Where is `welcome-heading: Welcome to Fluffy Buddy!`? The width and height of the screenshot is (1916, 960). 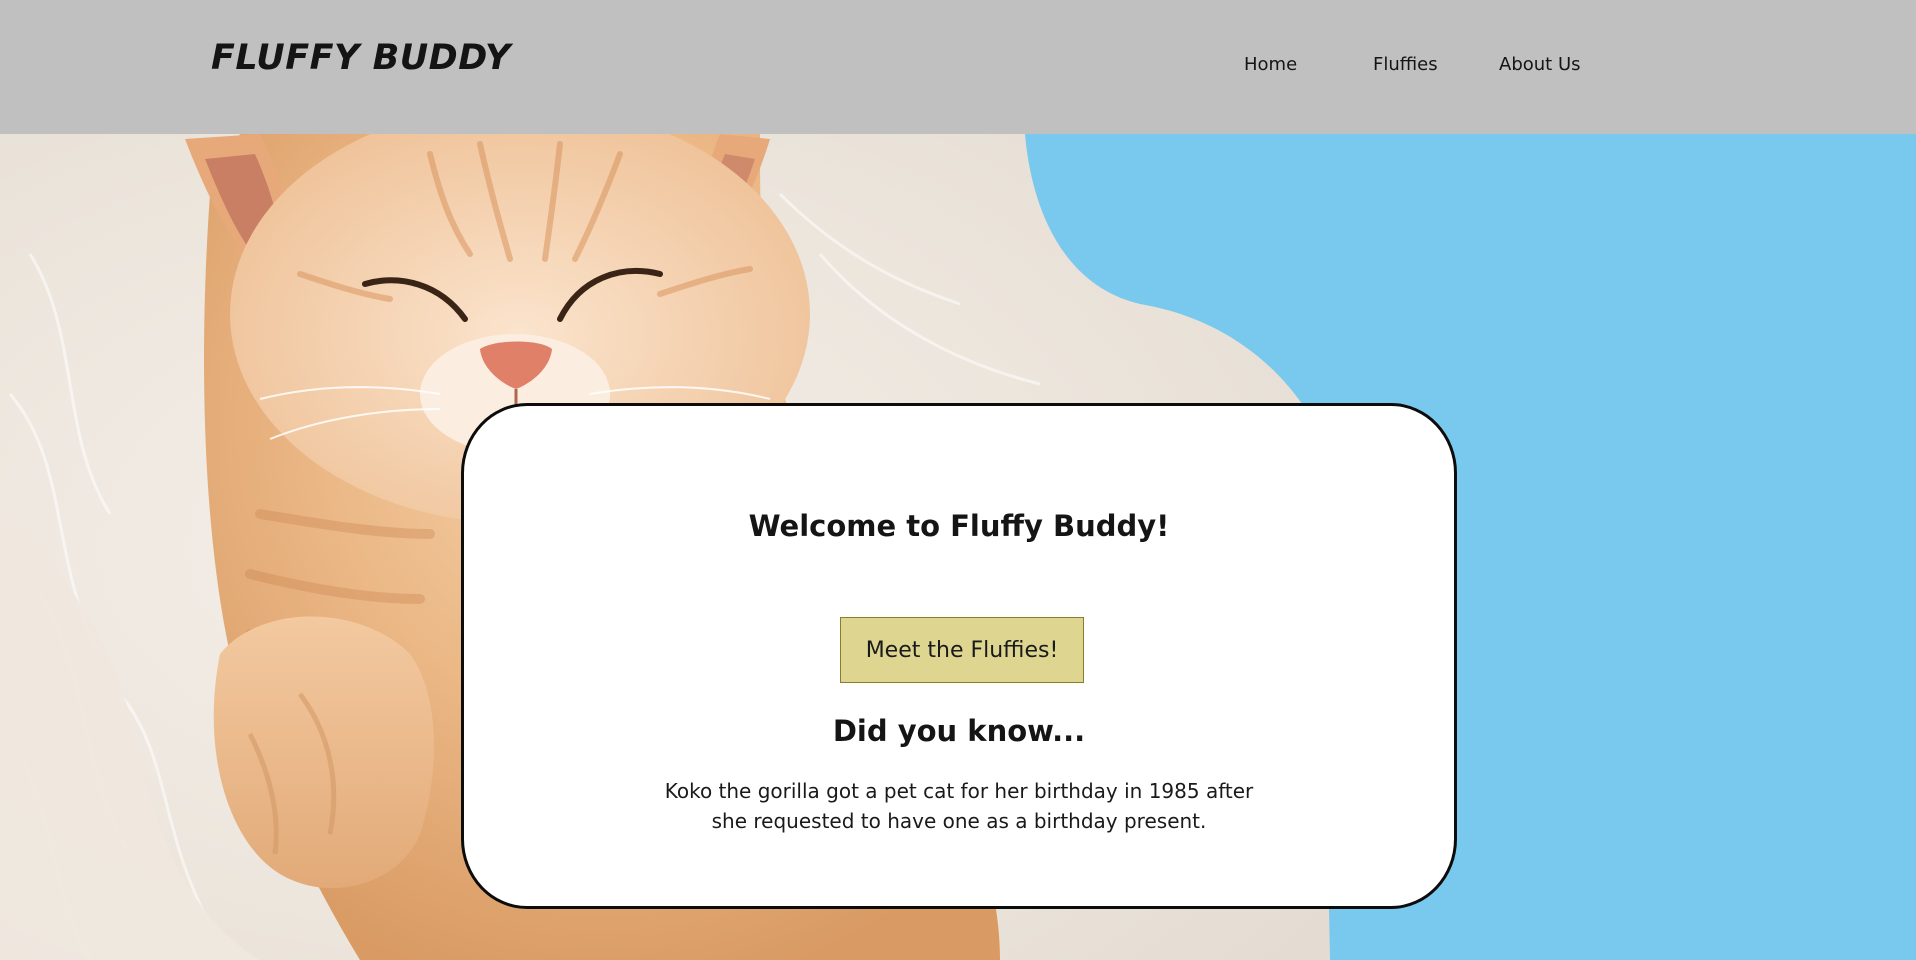
welcome-heading: Welcome to Fluffy Buddy! is located at coordinates (959, 526).